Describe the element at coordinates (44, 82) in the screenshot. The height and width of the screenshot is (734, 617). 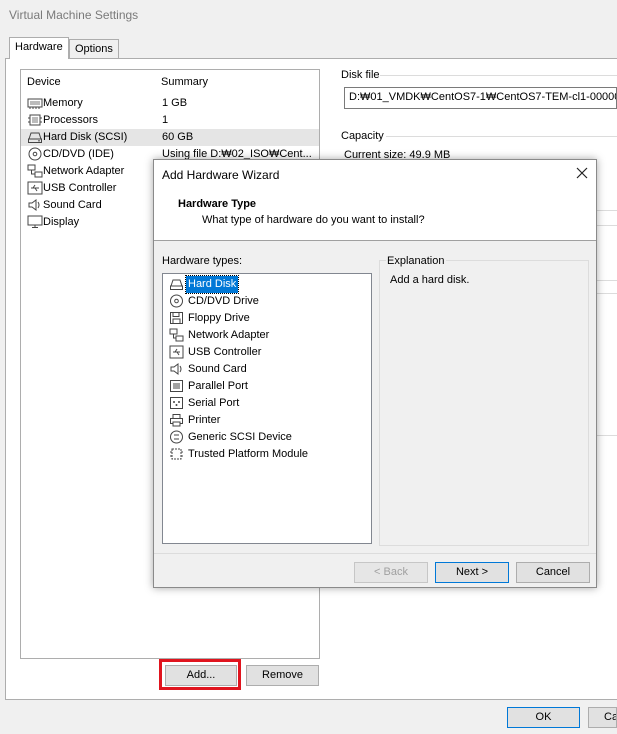
I see `device-column-header: Device` at that location.